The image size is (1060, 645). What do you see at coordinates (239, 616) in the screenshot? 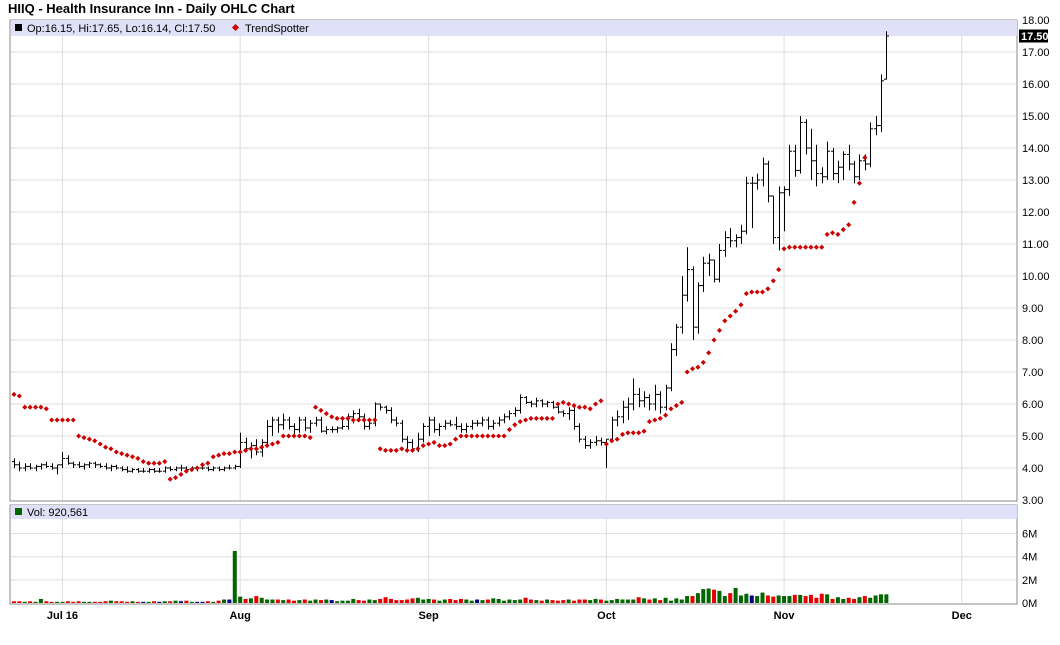
I see `date-tick-label: Aug` at bounding box center [239, 616].